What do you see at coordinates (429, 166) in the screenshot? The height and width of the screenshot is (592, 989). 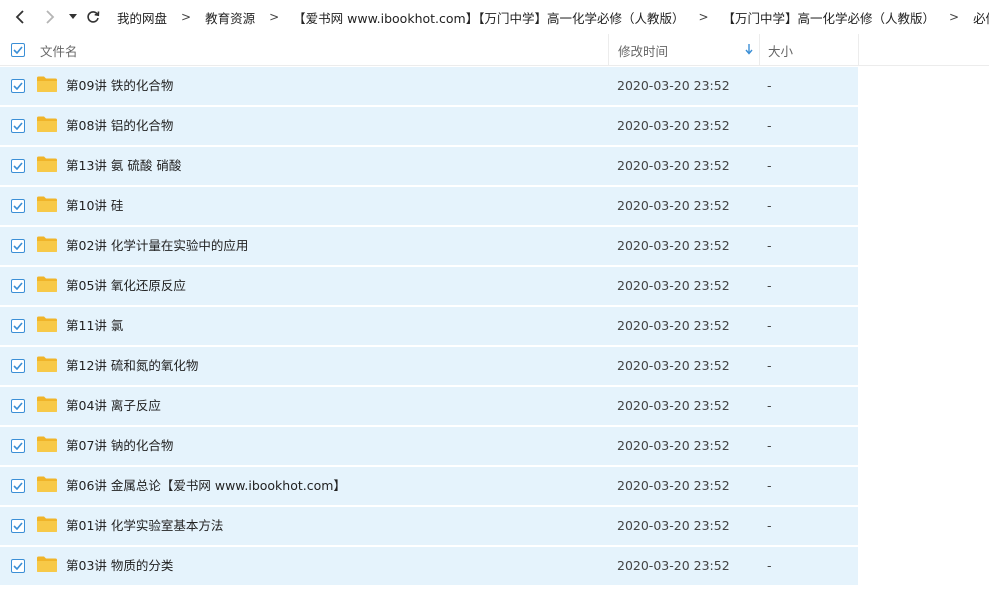 I see `file-row: 第13讲 氨 硫酸 硝酸 2020-03-20 23:52 -` at bounding box center [429, 166].